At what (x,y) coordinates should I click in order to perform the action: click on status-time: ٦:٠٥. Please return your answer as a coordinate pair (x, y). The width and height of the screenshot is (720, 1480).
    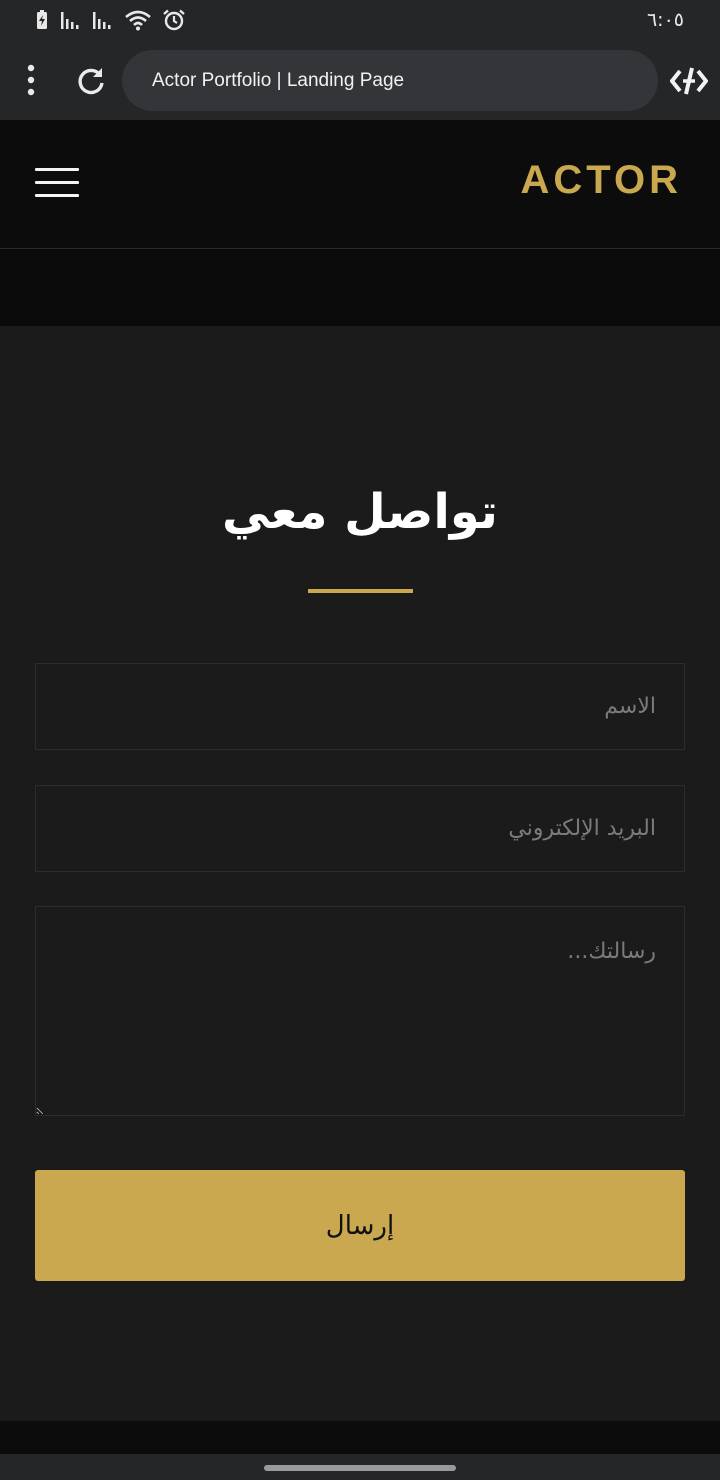
    Looking at the image, I should click on (665, 20).